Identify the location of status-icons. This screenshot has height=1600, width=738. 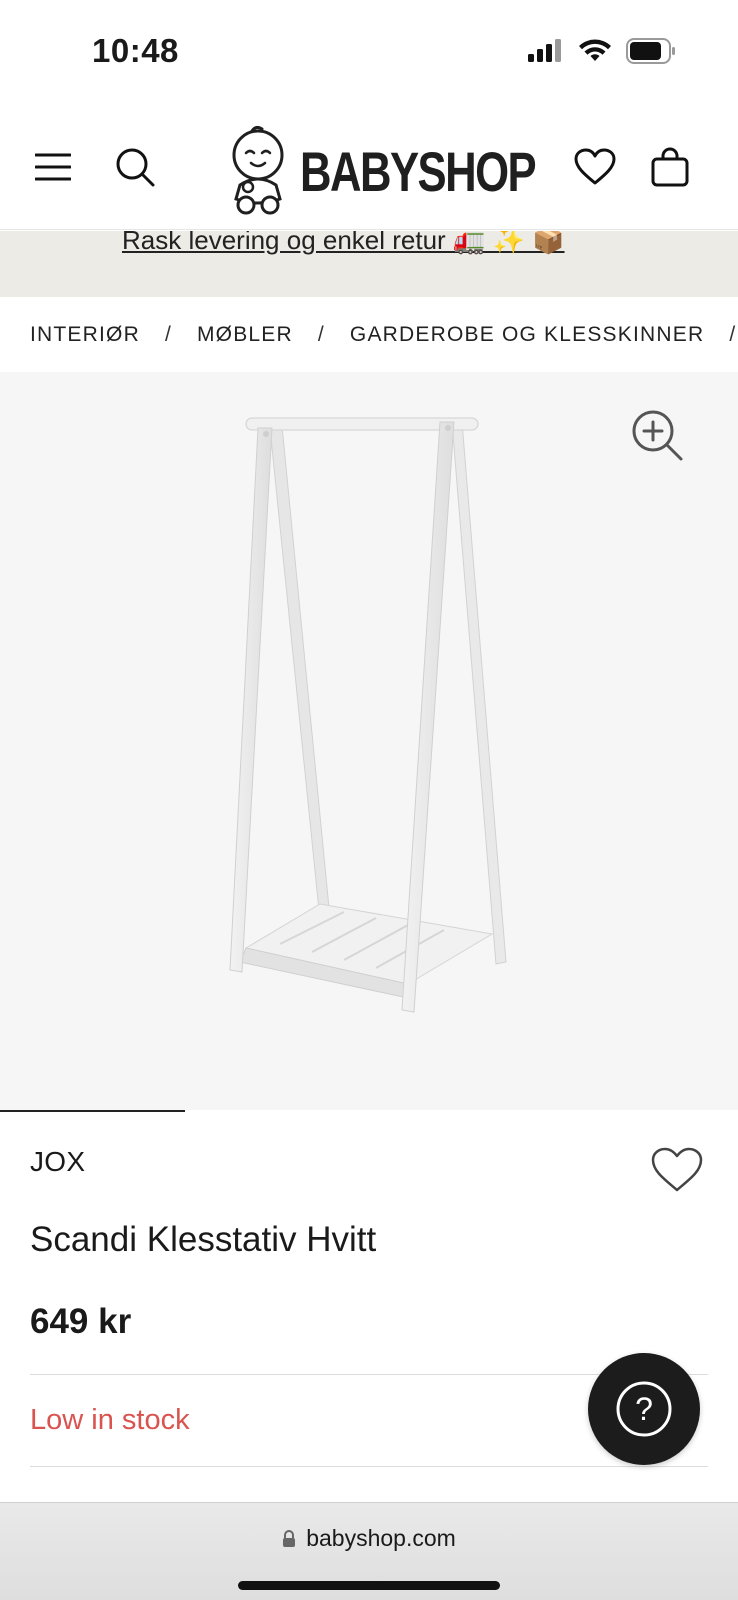
(602, 51).